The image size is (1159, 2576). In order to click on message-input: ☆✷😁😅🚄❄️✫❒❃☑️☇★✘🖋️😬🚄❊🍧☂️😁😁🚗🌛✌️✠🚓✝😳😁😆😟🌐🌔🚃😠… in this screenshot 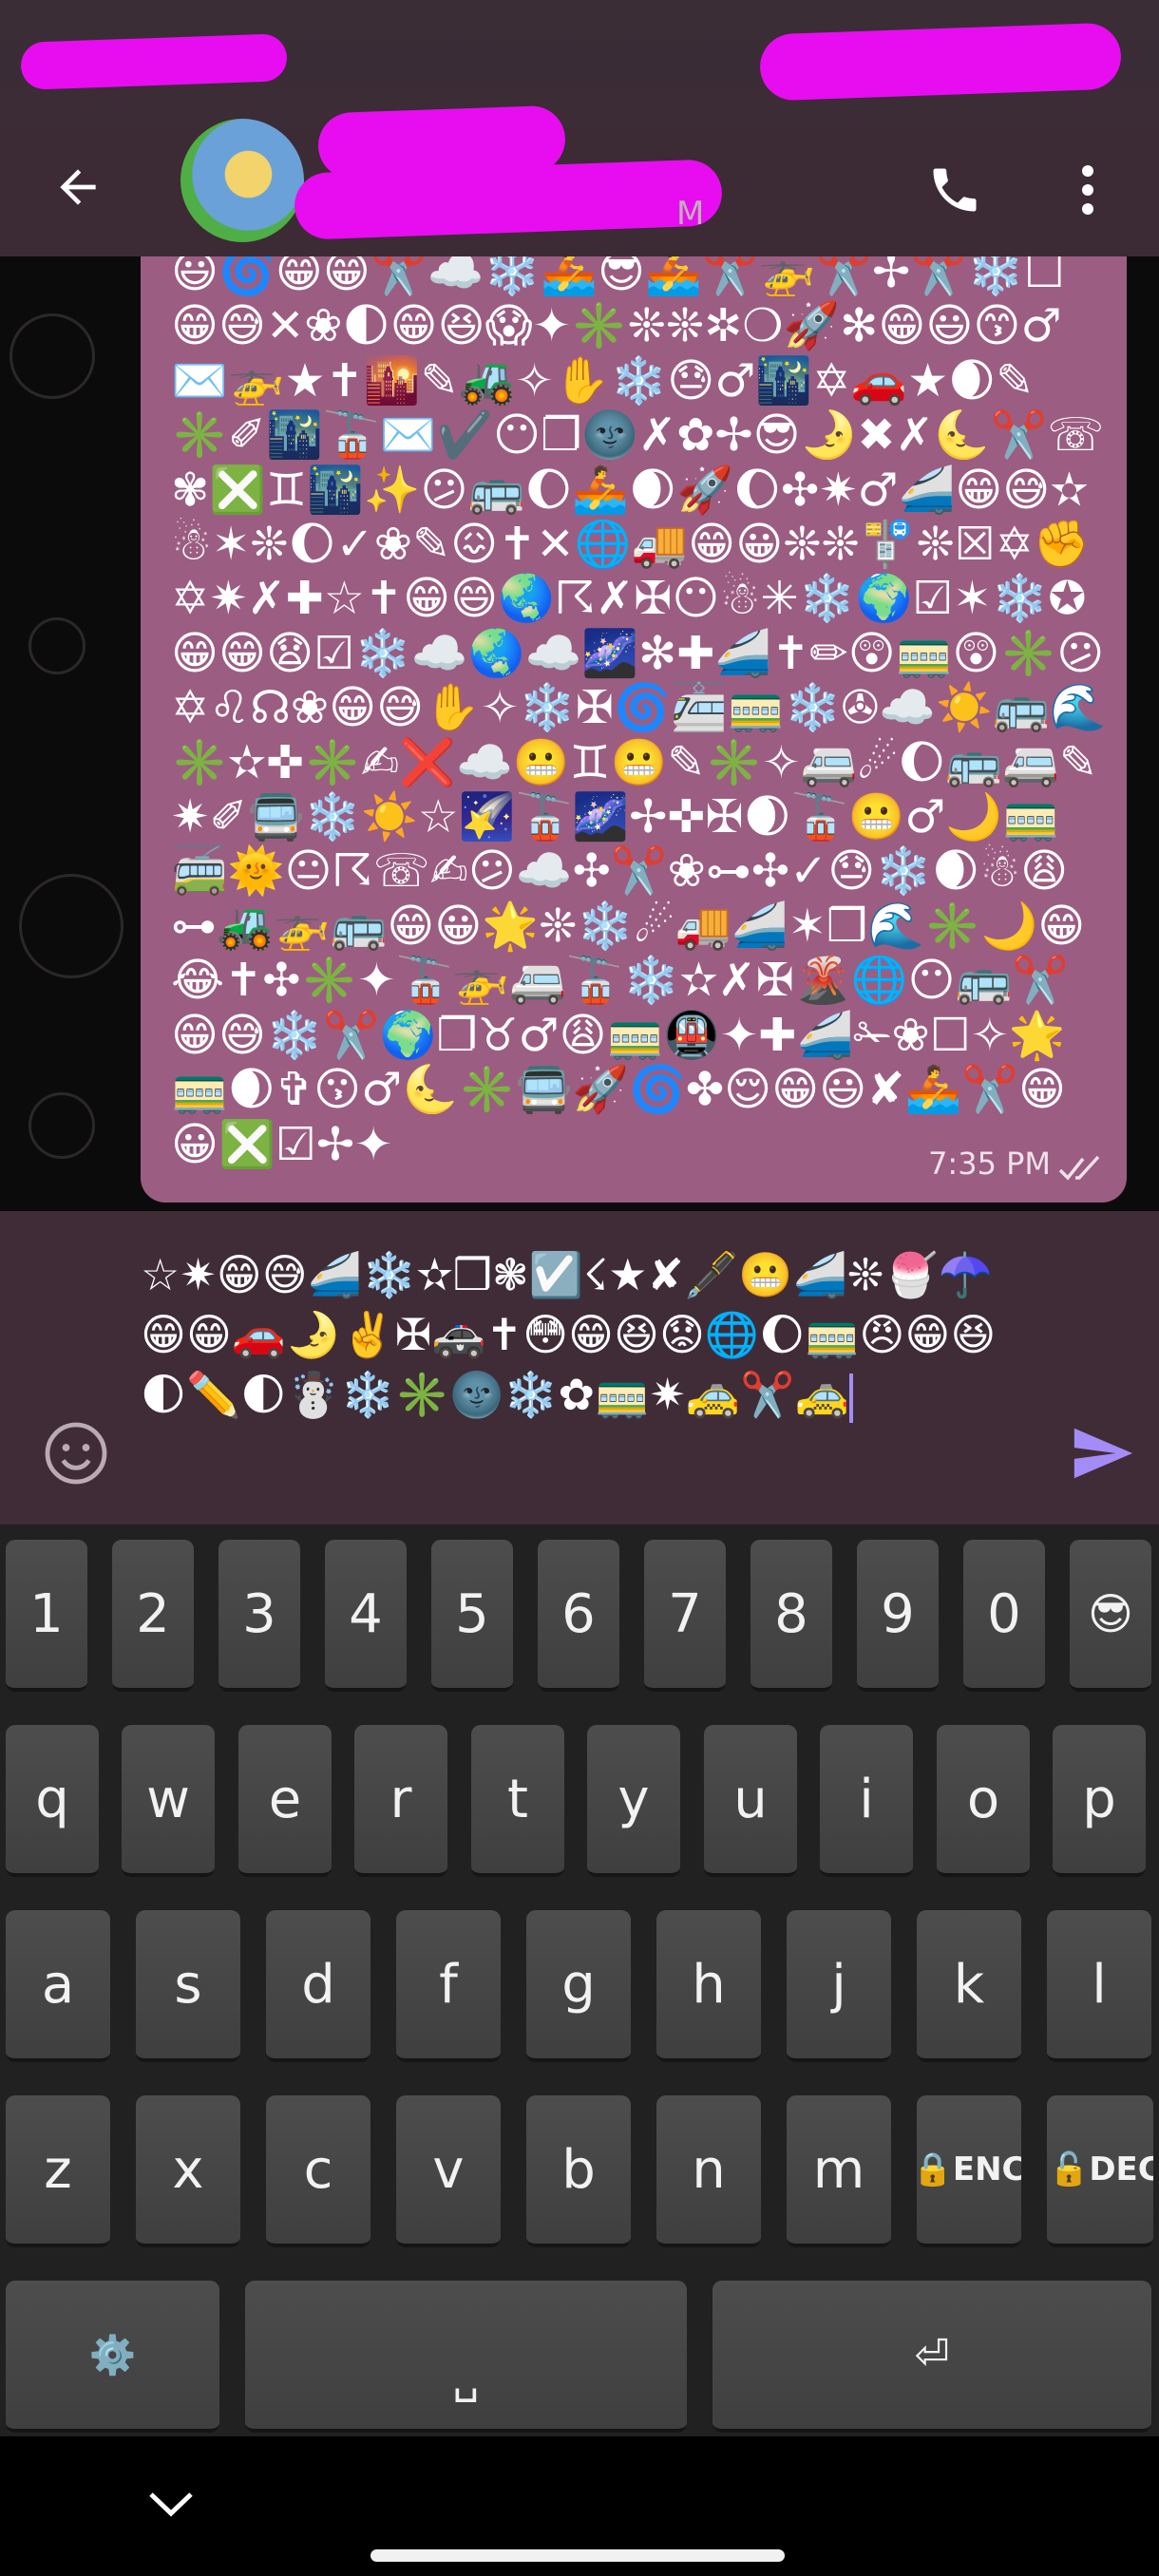, I will do `click(578, 1335)`.